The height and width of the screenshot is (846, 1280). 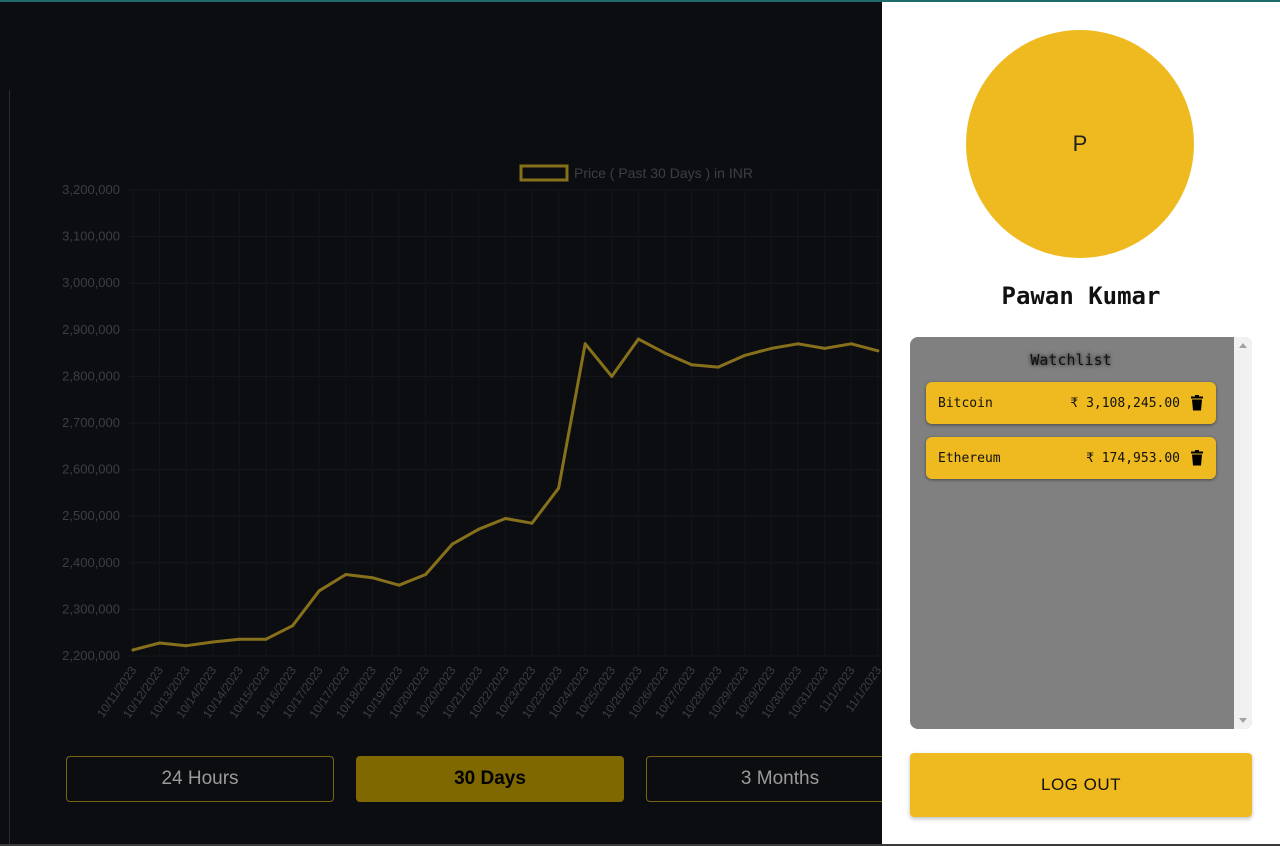 I want to click on range-button-3m: 3 Months, so click(x=764, y=779).